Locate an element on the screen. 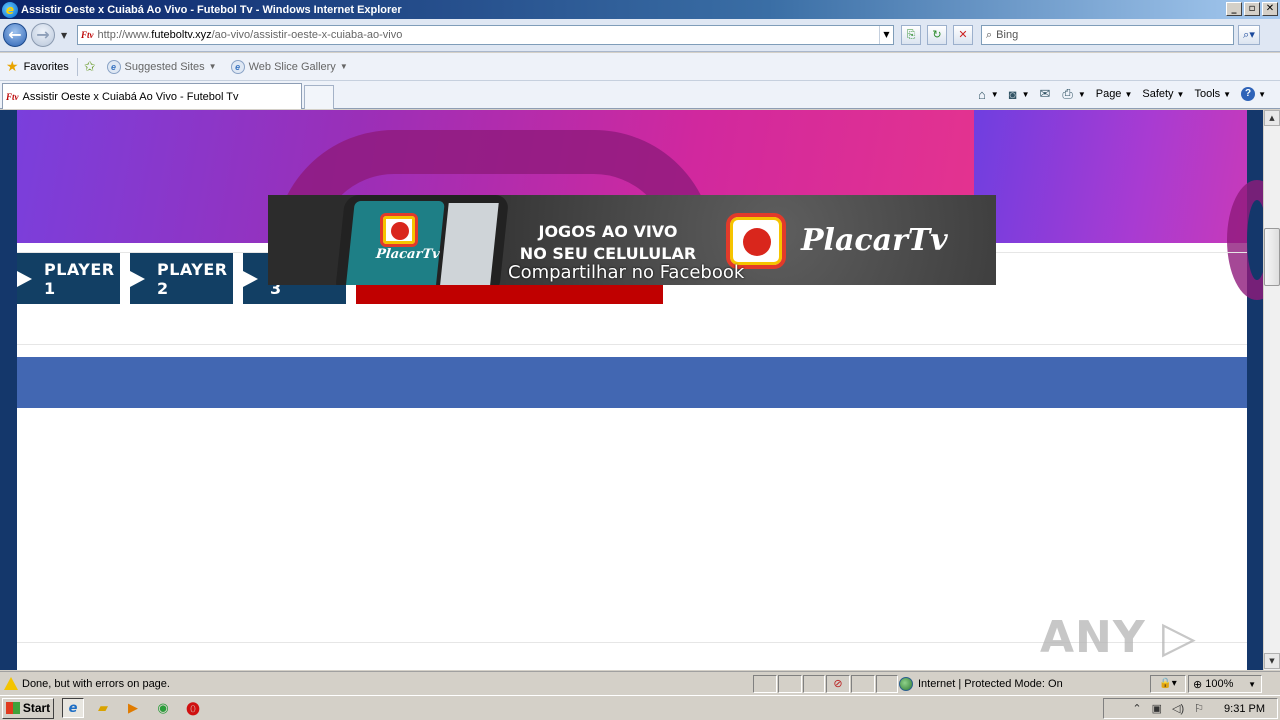 Image resolution: width=1280 pixels, height=720 pixels. facebook-share-band is located at coordinates (632, 382).